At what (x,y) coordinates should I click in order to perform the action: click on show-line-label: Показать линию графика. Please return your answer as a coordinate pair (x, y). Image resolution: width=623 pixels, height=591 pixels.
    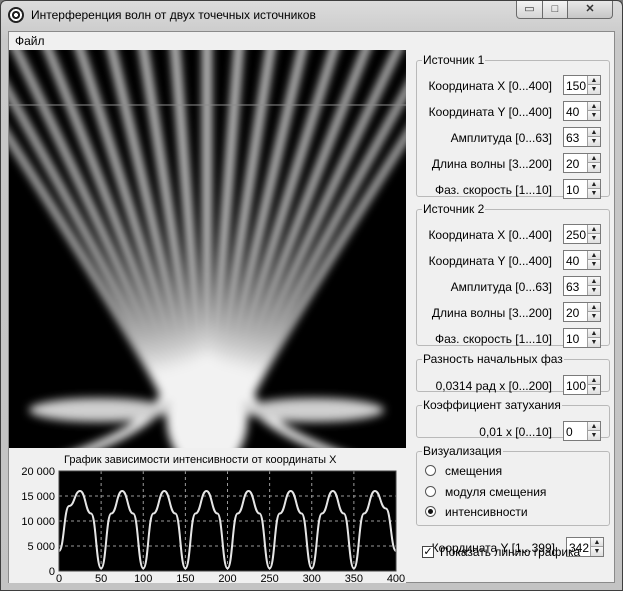
    Looking at the image, I should click on (510, 552).